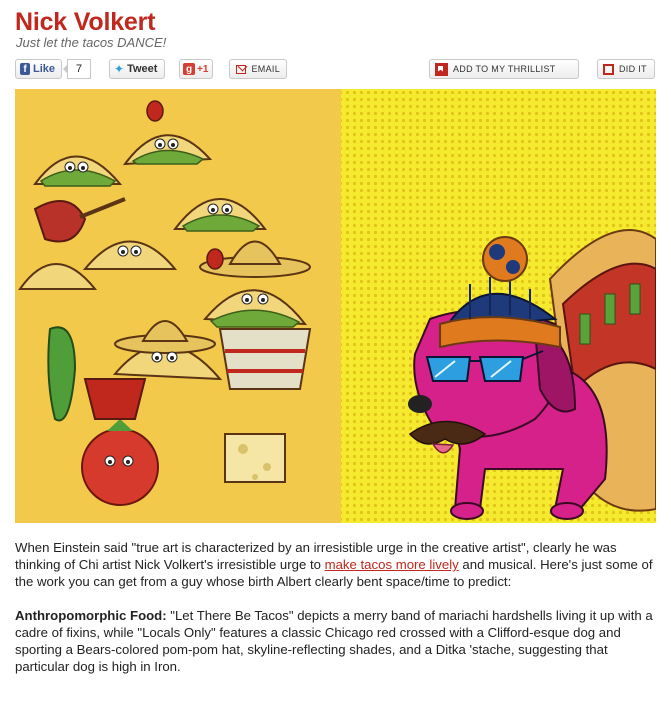  I want to click on add-to-thrillist-button: ADD TO MY THRILLIST, so click(504, 69).